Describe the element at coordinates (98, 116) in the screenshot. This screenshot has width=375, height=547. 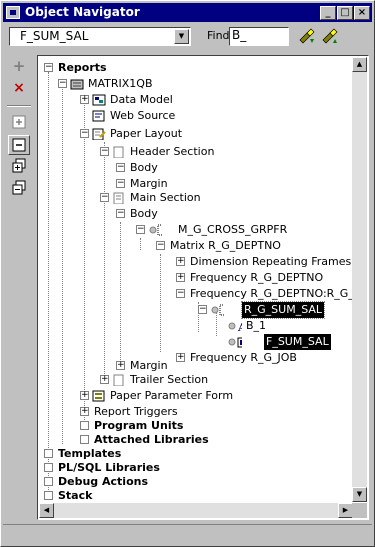
I see `web-source-icon` at that location.